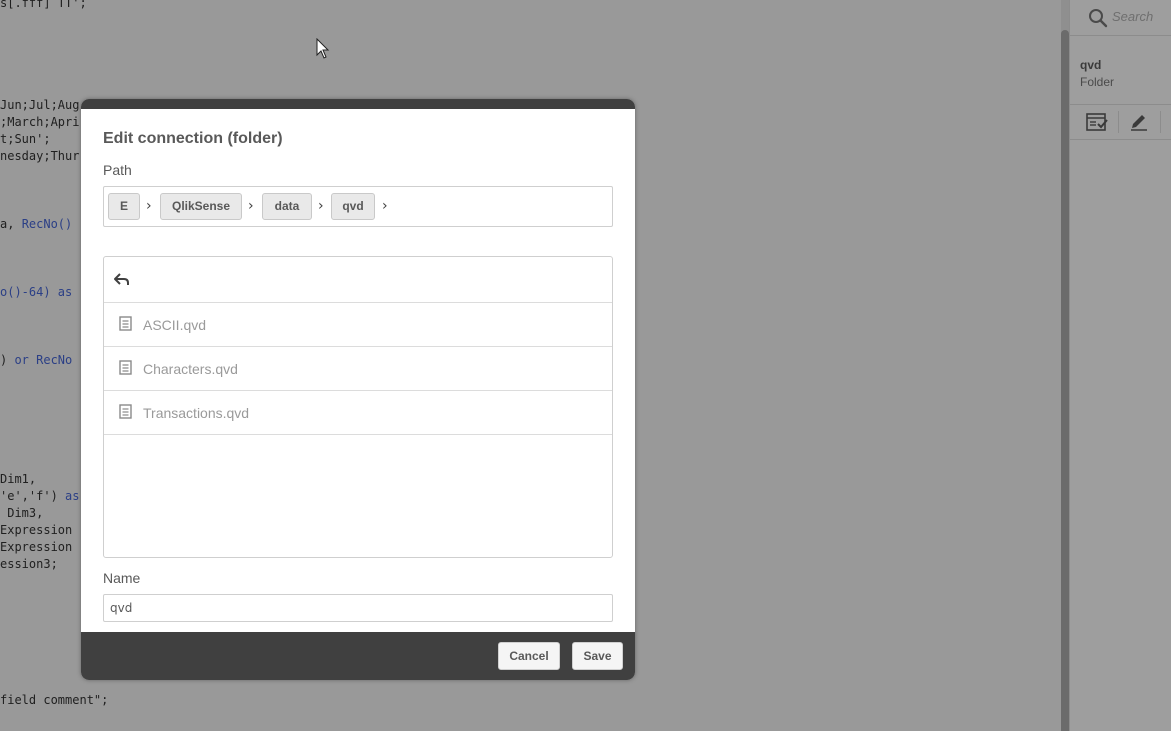 The height and width of the screenshot is (731, 1171). What do you see at coordinates (193, 138) in the screenshot?
I see `dialog-title: Edit connection (folder)` at bounding box center [193, 138].